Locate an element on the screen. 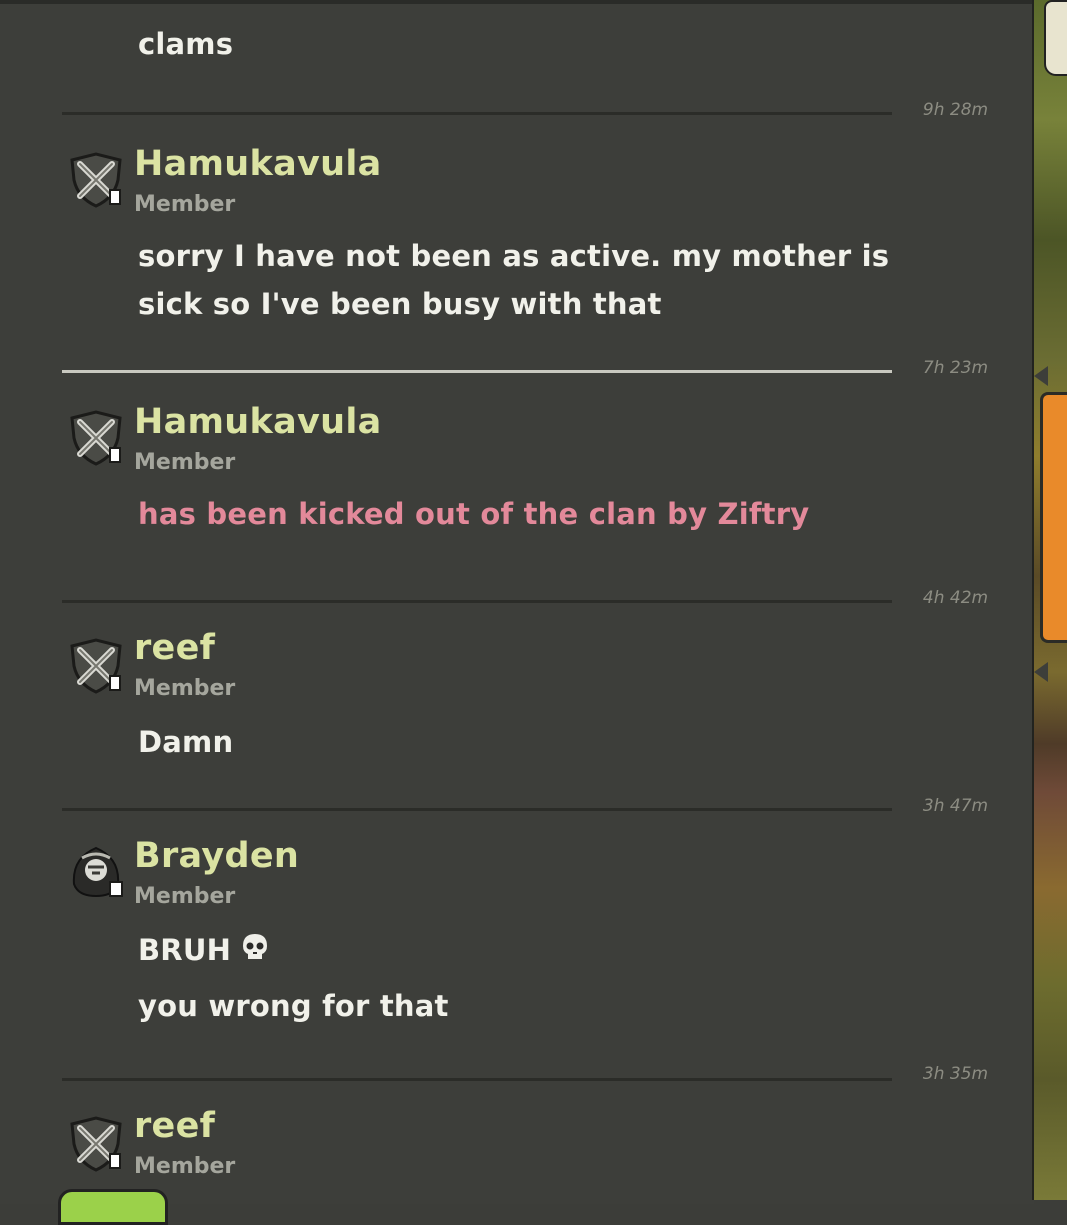  message-line: BRUH is located at coordinates (203, 951).